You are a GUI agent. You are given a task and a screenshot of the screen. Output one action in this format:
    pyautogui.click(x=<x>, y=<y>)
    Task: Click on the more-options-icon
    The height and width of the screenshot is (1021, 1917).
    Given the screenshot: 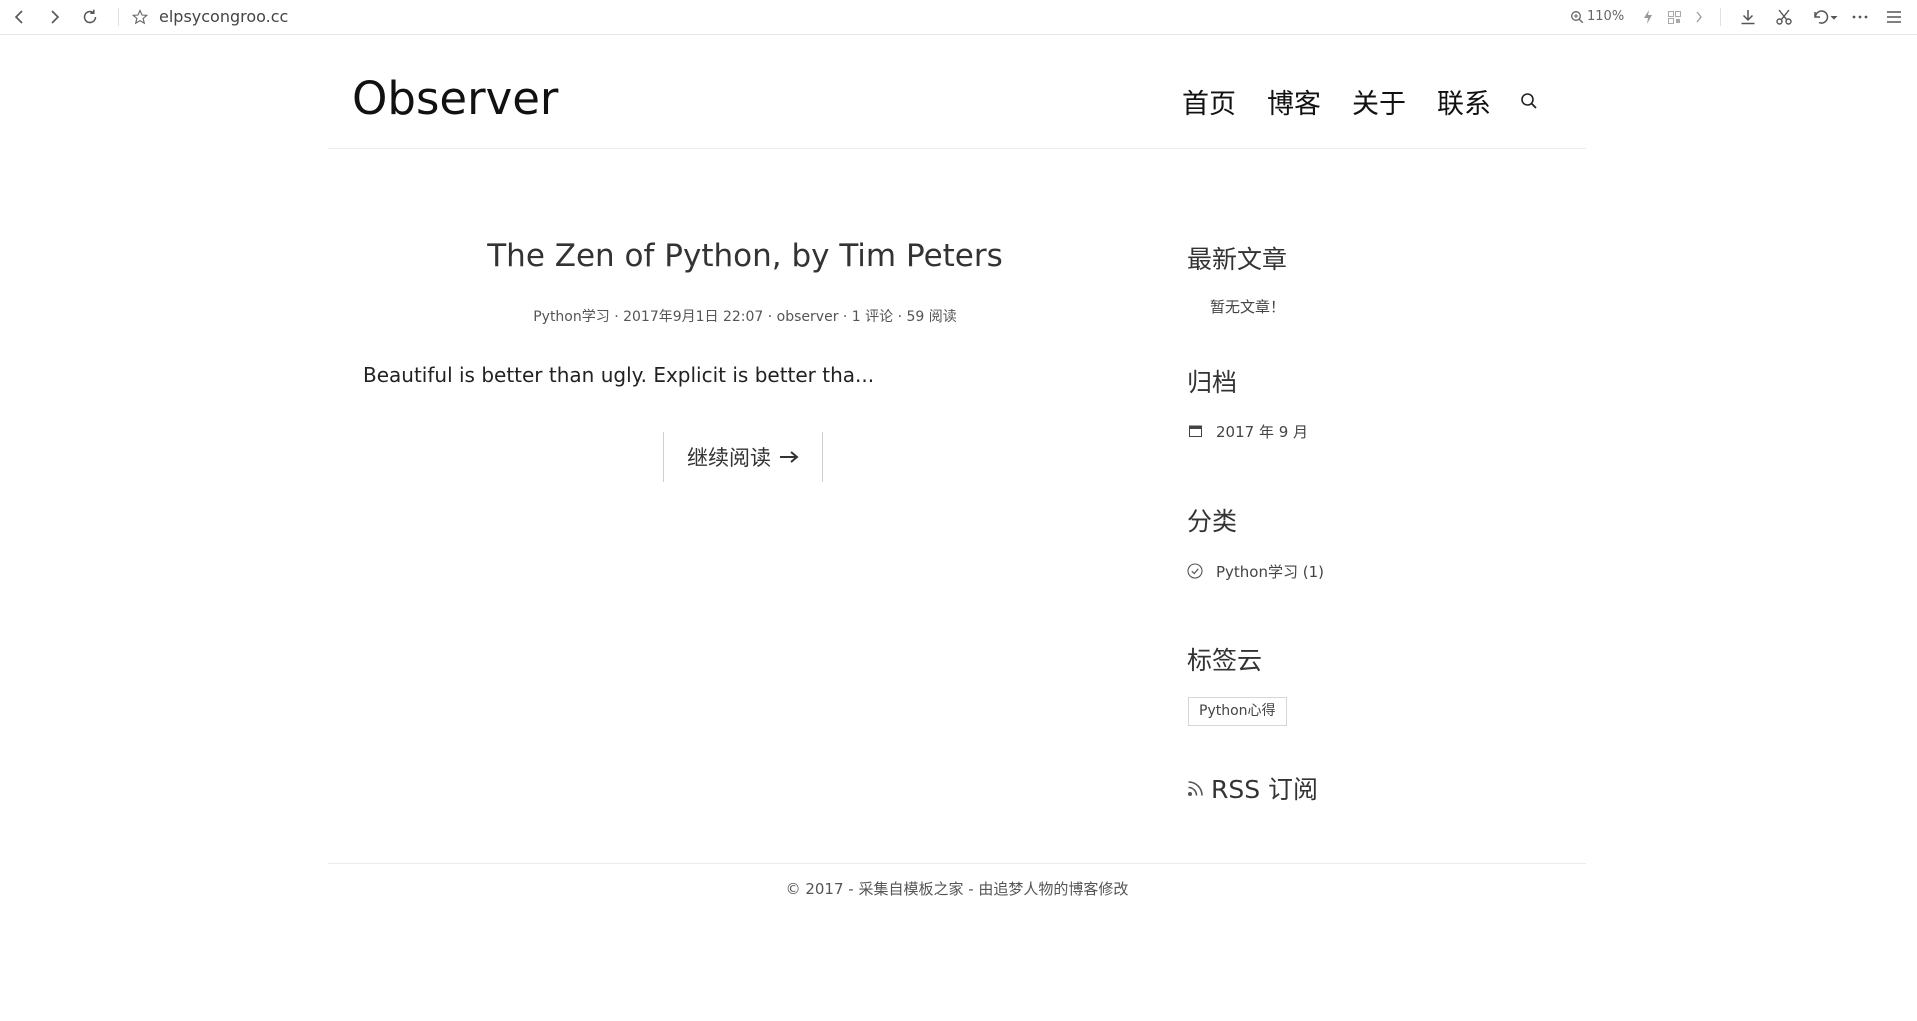 What is the action you would take?
    pyautogui.click(x=1860, y=17)
    